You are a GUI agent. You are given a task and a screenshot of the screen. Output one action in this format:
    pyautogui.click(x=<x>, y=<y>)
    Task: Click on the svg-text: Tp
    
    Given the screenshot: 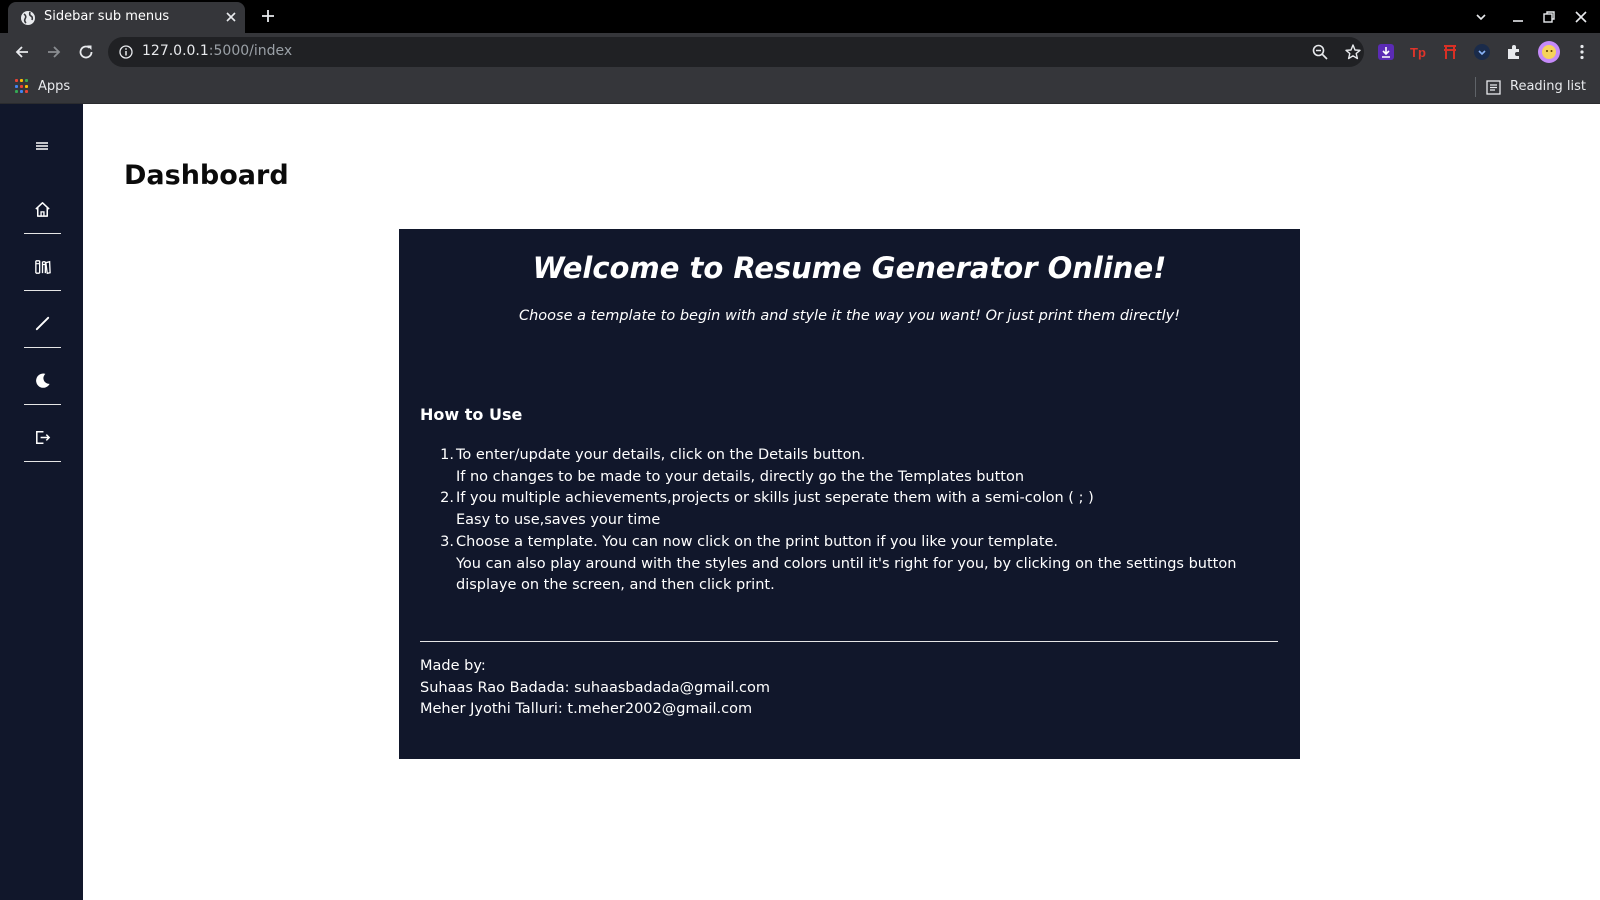 What is the action you would take?
    pyautogui.click(x=1418, y=52)
    